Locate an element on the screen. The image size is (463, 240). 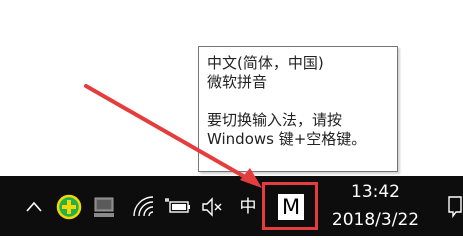
tooltip-line-hint: 要切换输入法，请按 is located at coordinates (275, 120).